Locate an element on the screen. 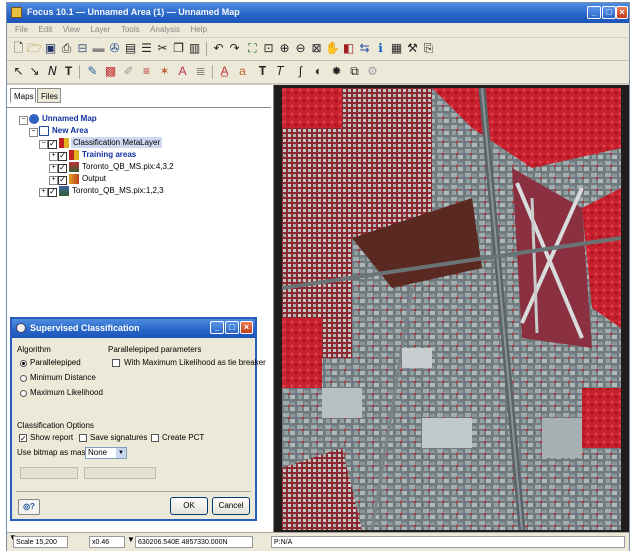 Image resolution: width=636 pixels, height=553 pixels. sun-icon: ✹ is located at coordinates (336, 71).